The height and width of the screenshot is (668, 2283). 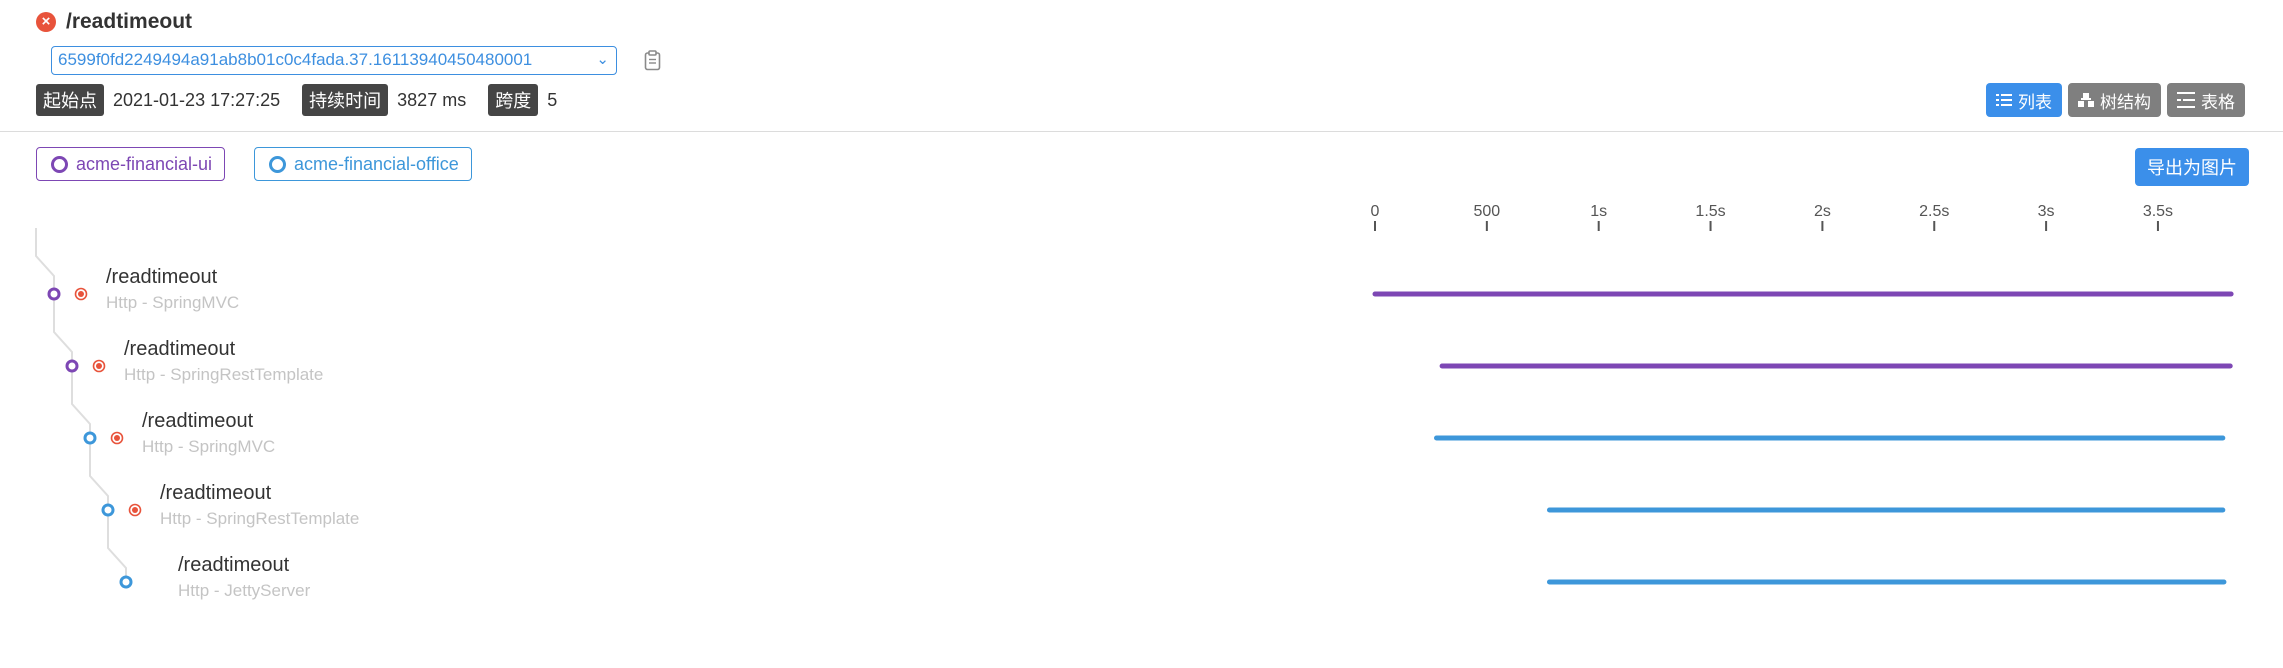 What do you see at coordinates (1710, 211) in the screenshot?
I see `axis-tick-label: 1.5s` at bounding box center [1710, 211].